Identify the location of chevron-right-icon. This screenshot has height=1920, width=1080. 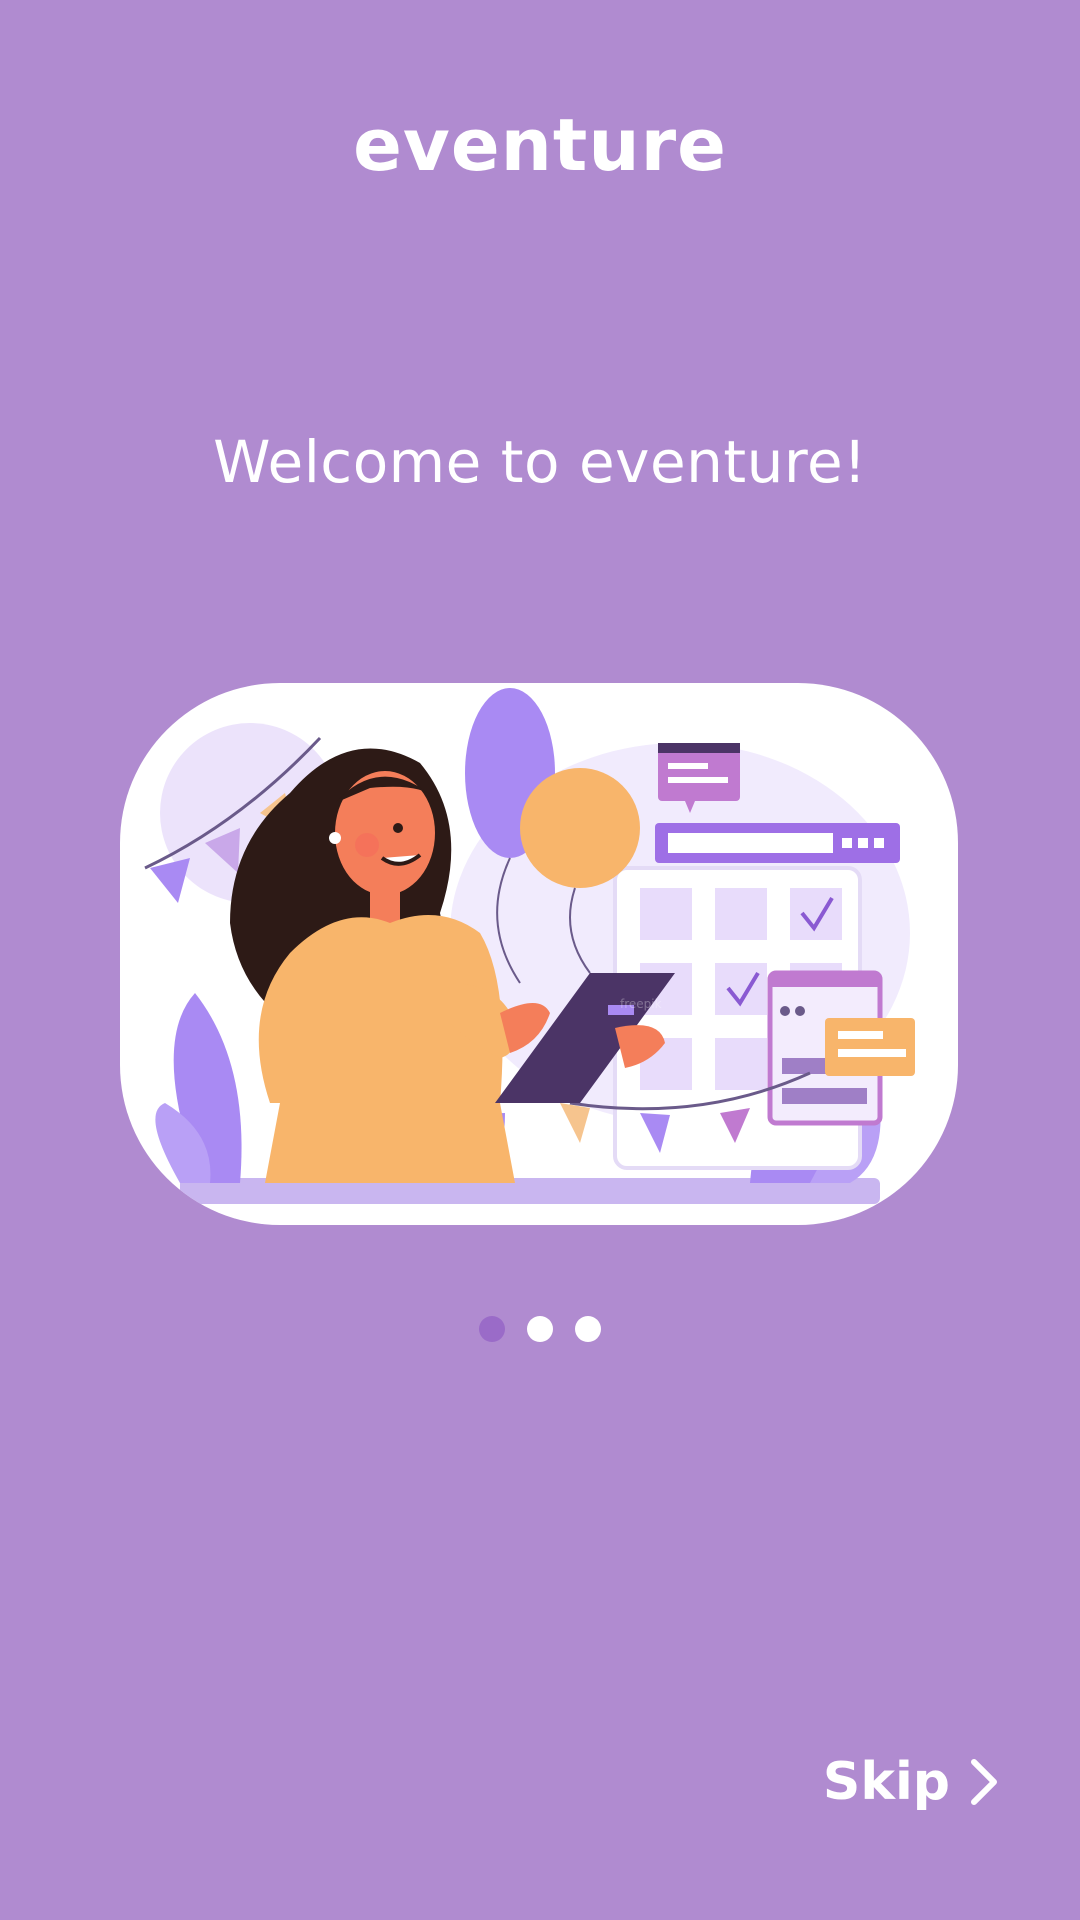
(984, 1782).